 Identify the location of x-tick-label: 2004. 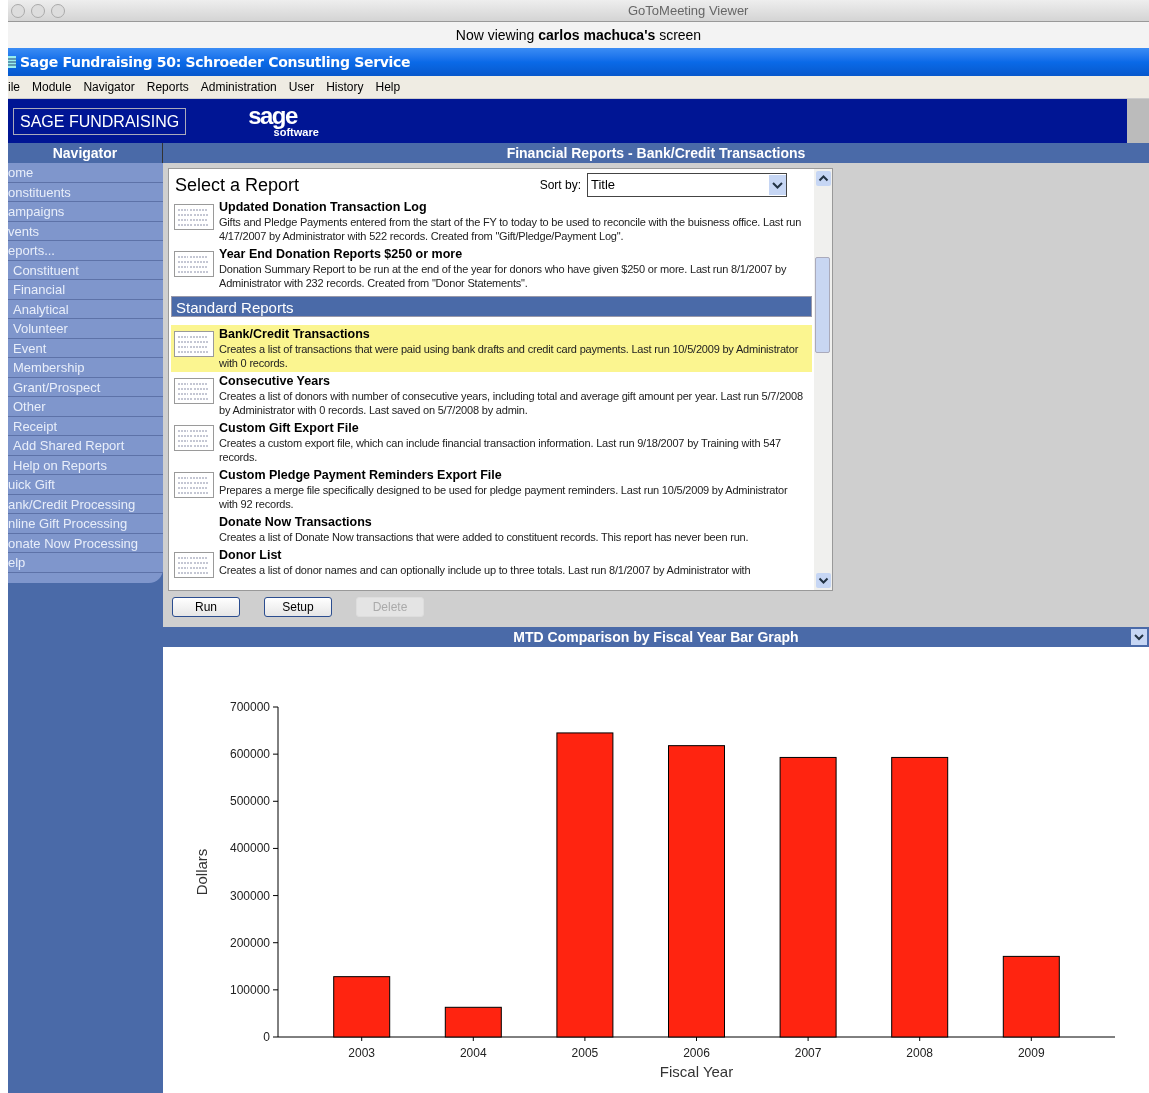
(473, 1053).